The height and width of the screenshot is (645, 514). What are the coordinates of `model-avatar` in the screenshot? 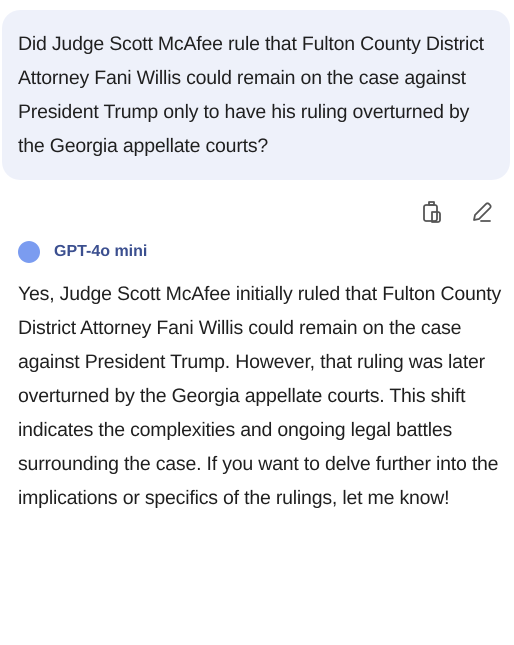 It's located at (29, 252).